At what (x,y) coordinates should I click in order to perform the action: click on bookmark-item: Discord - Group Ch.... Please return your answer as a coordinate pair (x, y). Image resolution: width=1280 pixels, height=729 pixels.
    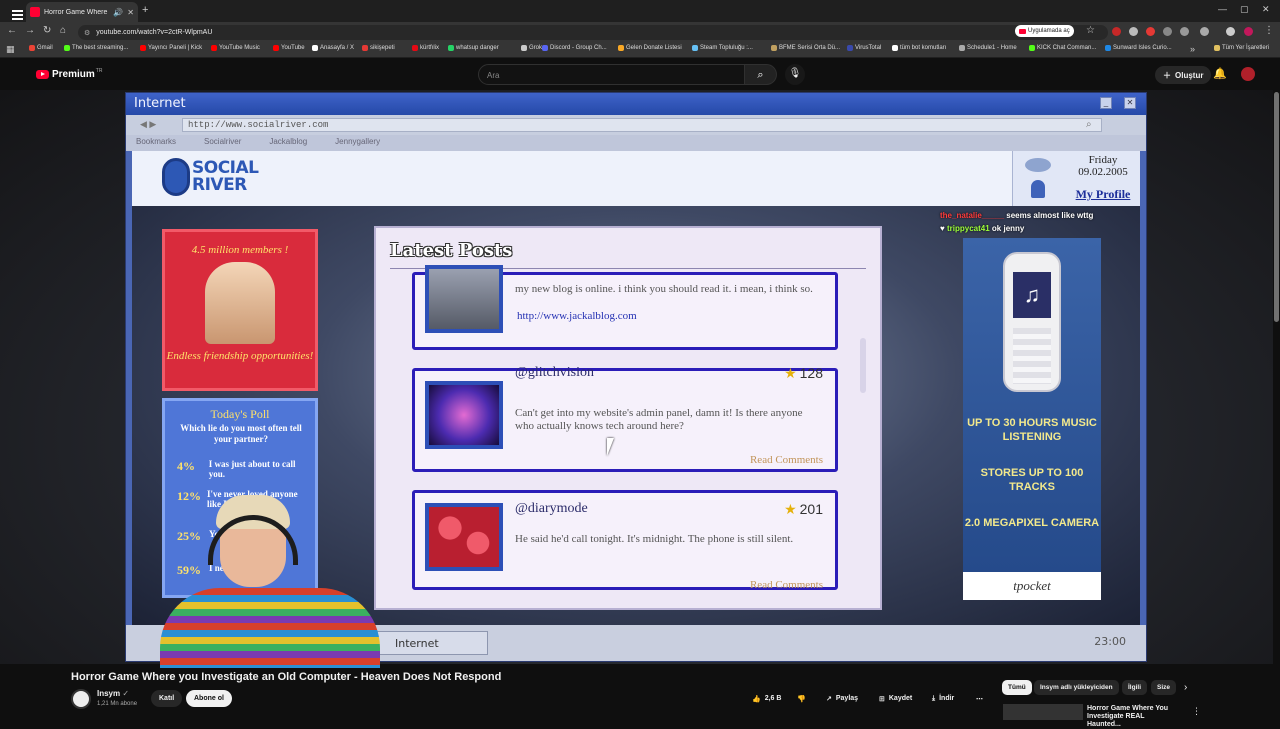
    Looking at the image, I should click on (574, 48).